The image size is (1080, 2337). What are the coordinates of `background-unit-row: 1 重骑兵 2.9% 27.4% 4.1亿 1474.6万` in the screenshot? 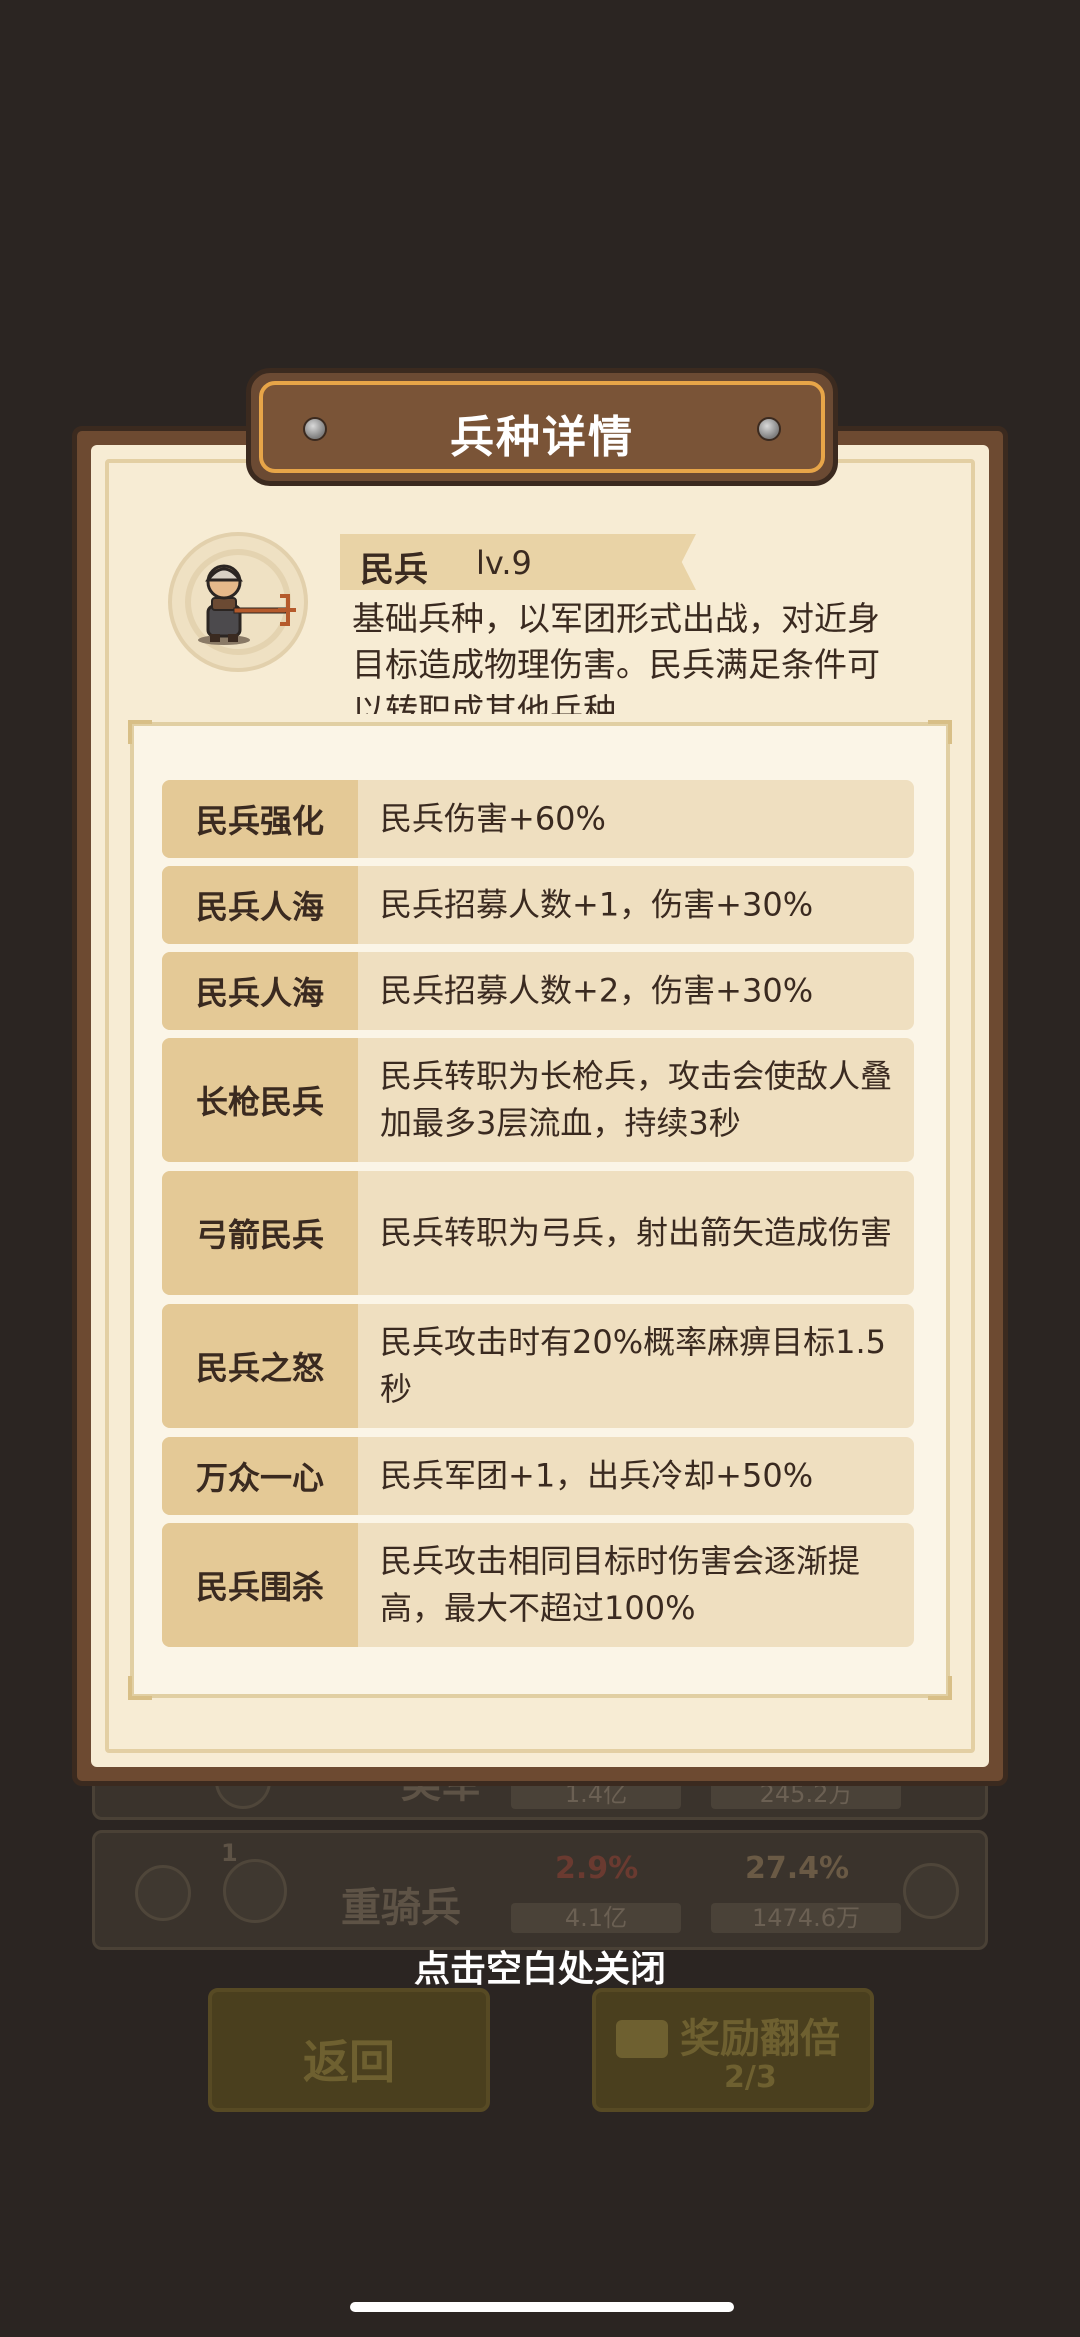 It's located at (540, 1890).